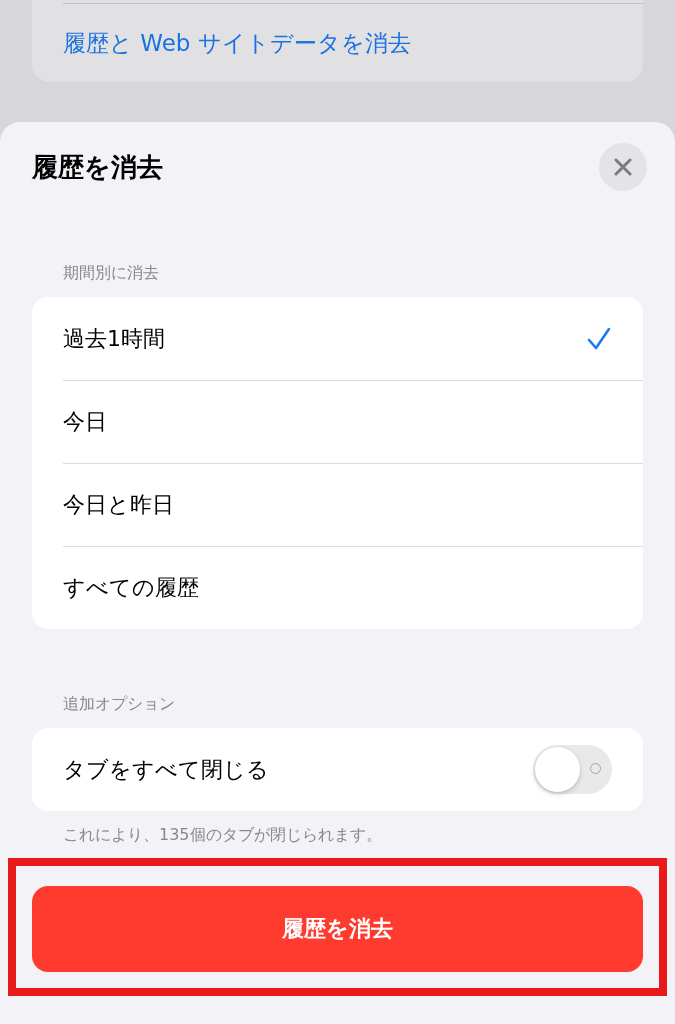  What do you see at coordinates (166, 769) in the screenshot?
I see `option-label: タブをすべて閉じる` at bounding box center [166, 769].